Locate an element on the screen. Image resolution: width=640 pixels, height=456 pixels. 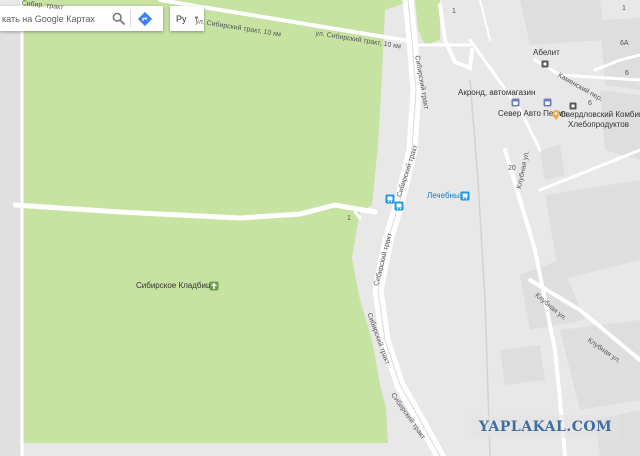
poi-label-abelit: Абелит is located at coordinates (546, 53).